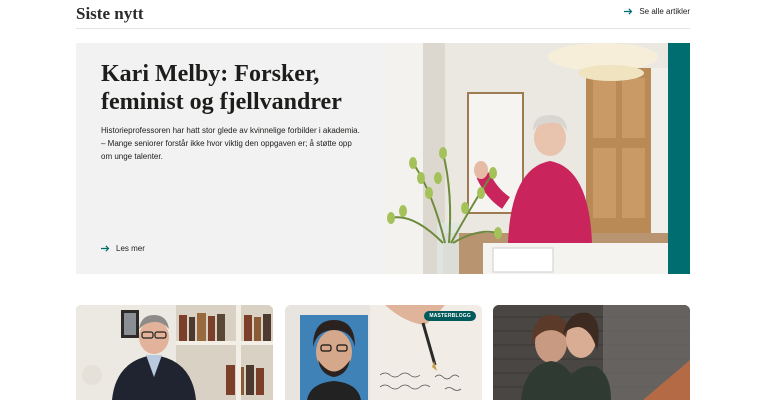  Describe the element at coordinates (110, 13) in the screenshot. I see `section-title: Siste nytt` at that location.